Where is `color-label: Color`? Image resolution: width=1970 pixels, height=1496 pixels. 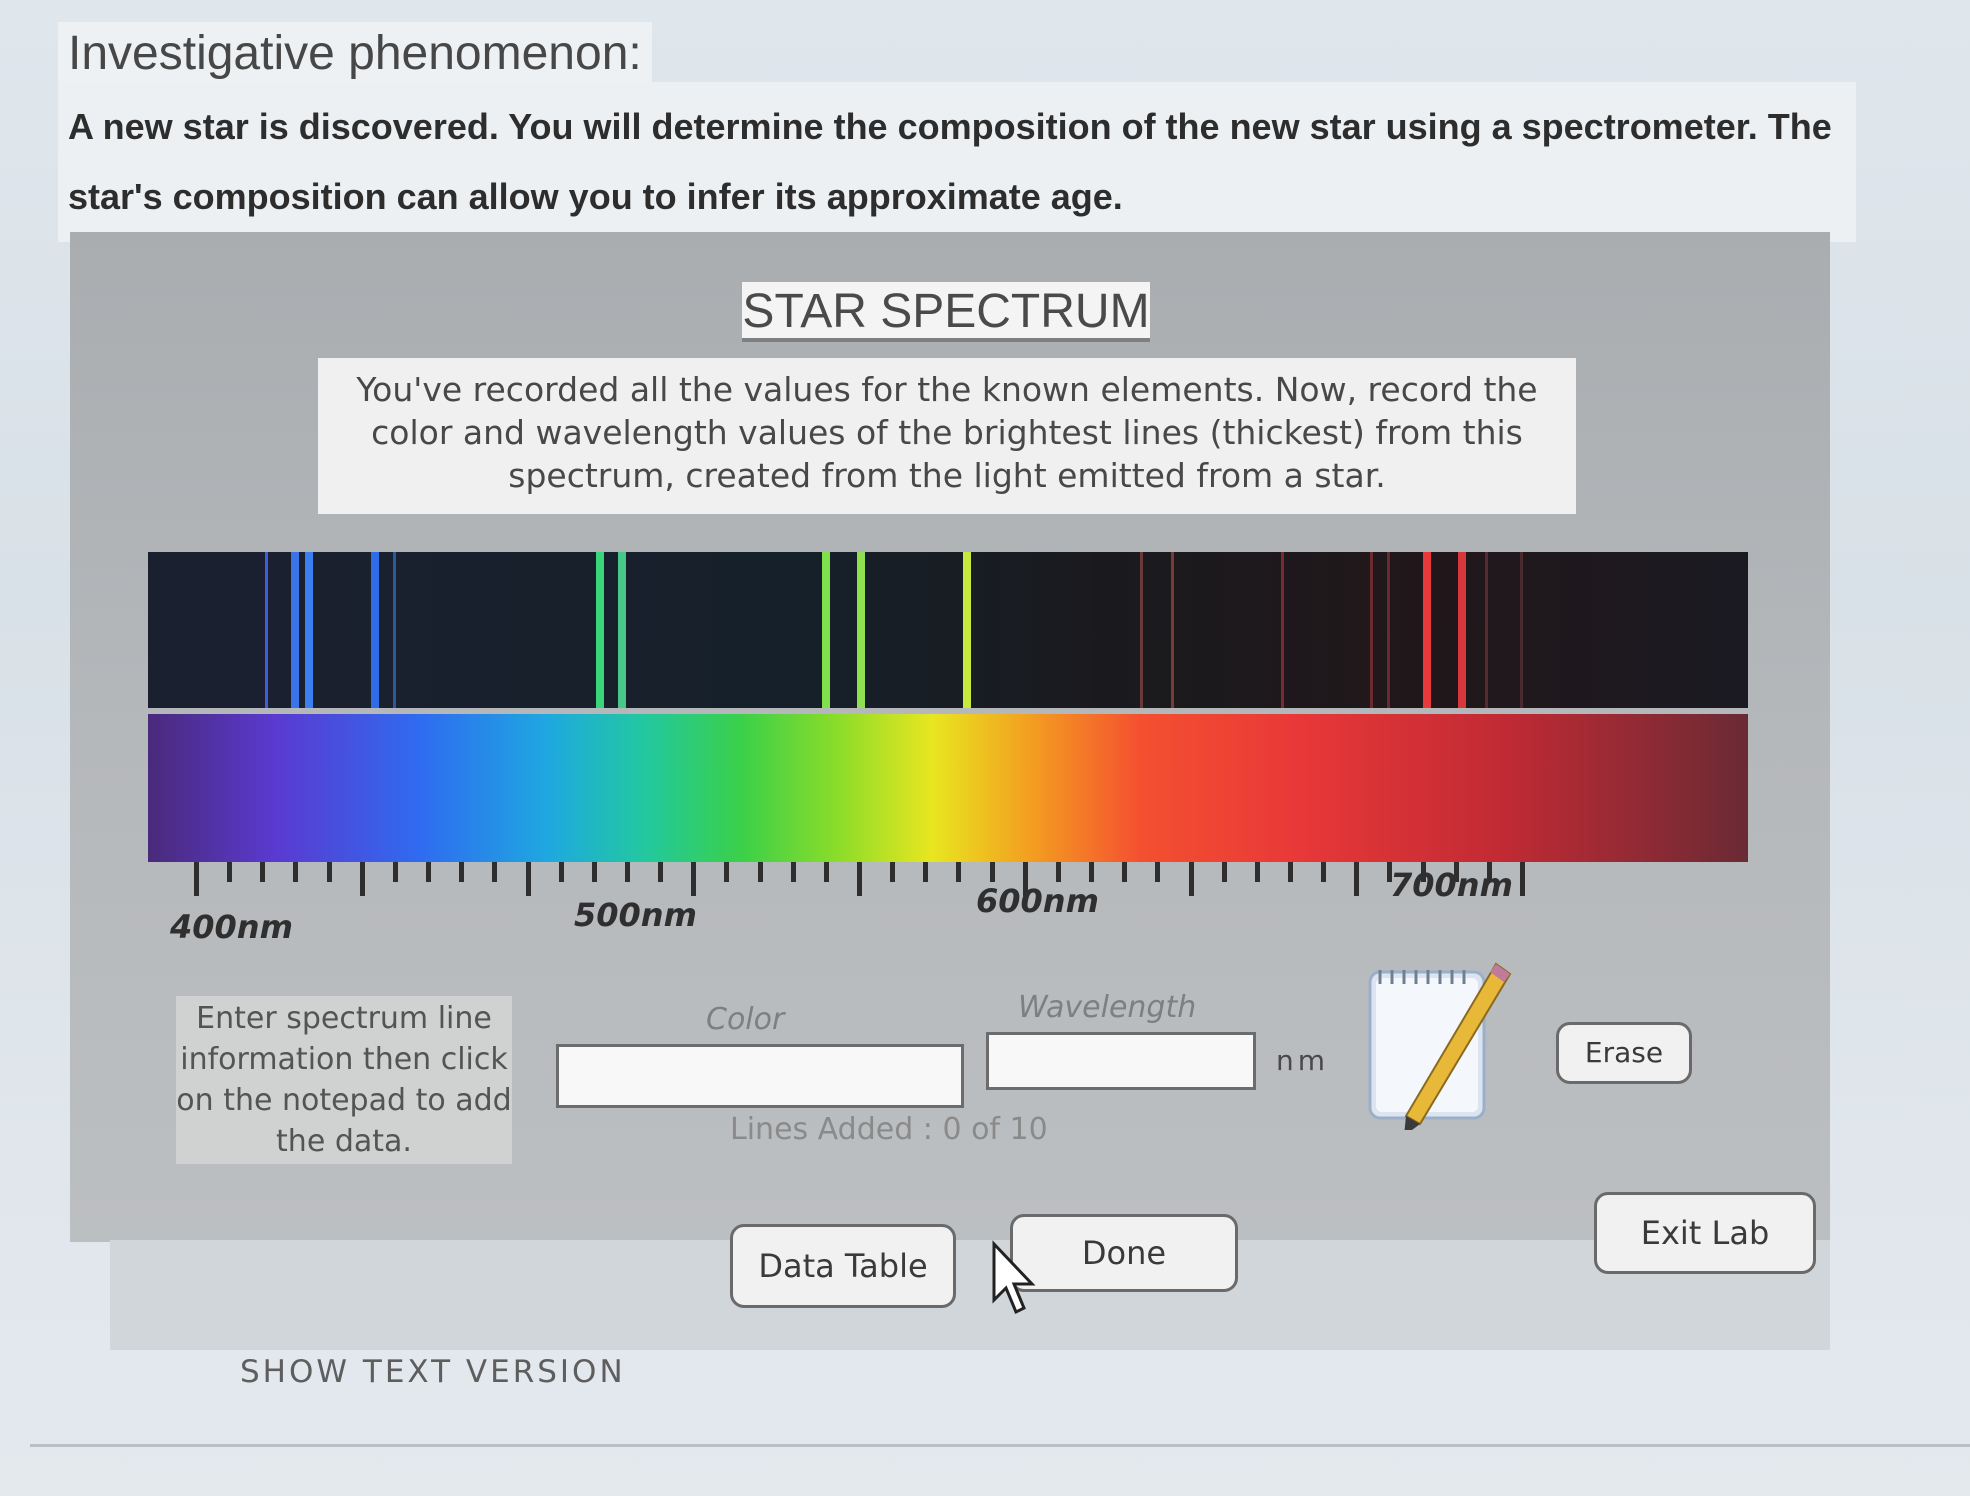 color-label: Color is located at coordinates (745, 1019).